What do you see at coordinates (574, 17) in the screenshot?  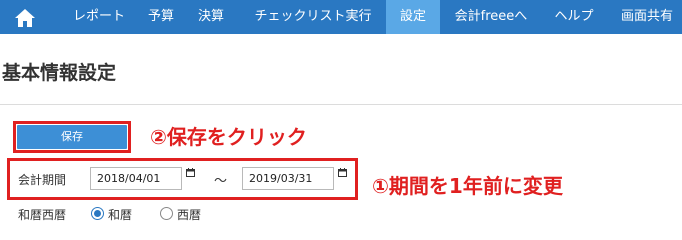 I see `nav-item-help: ヘルプ` at bounding box center [574, 17].